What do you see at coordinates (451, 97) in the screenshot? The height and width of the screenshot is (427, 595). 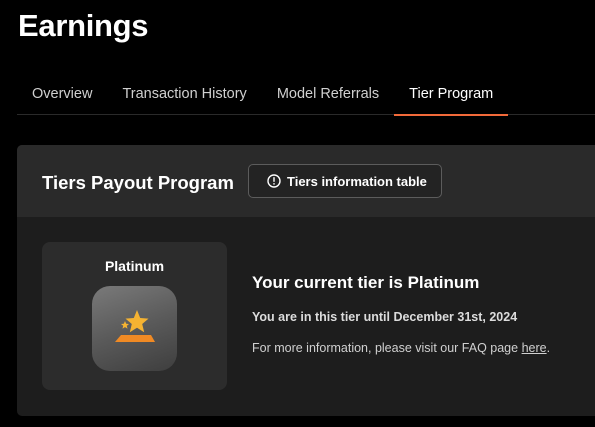 I see `tab-tier-program: Tier Program` at bounding box center [451, 97].